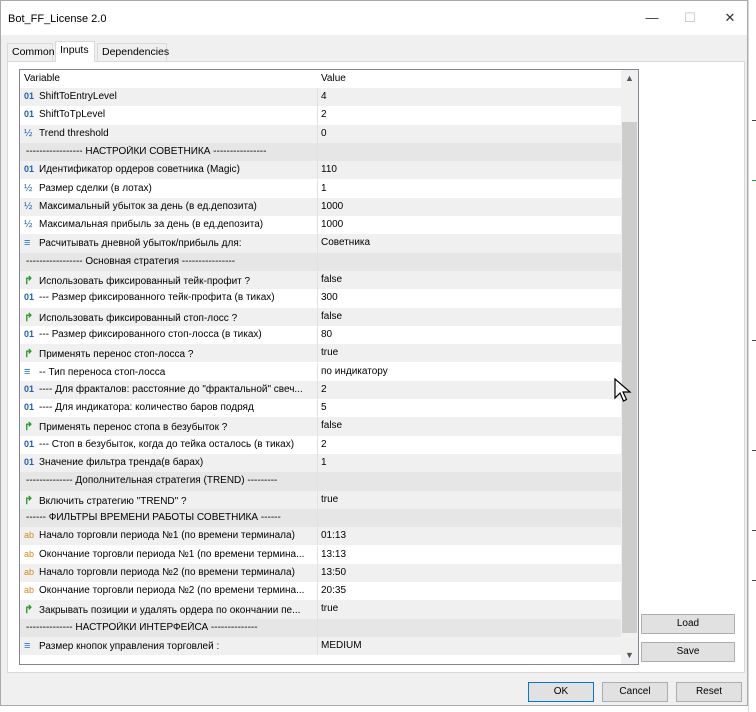 The width and height of the screenshot is (756, 712). What do you see at coordinates (345, 242) in the screenshot?
I see `value-cell: Советника` at bounding box center [345, 242].